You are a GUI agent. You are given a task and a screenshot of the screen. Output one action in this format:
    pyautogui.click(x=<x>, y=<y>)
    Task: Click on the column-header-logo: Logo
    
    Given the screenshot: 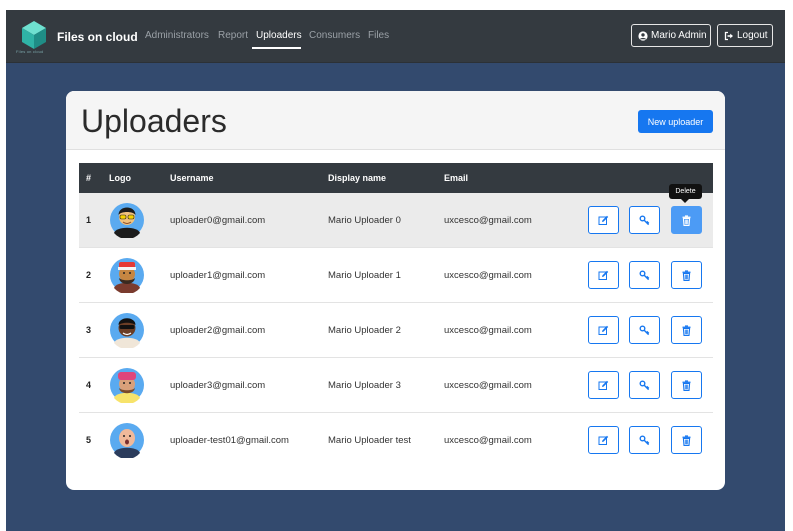 What is the action you would take?
    pyautogui.click(x=120, y=178)
    